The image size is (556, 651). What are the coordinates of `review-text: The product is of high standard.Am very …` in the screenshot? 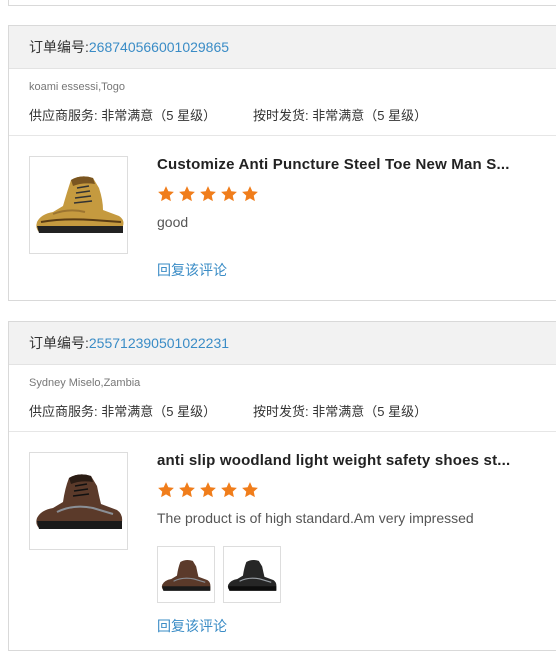 It's located at (315, 518).